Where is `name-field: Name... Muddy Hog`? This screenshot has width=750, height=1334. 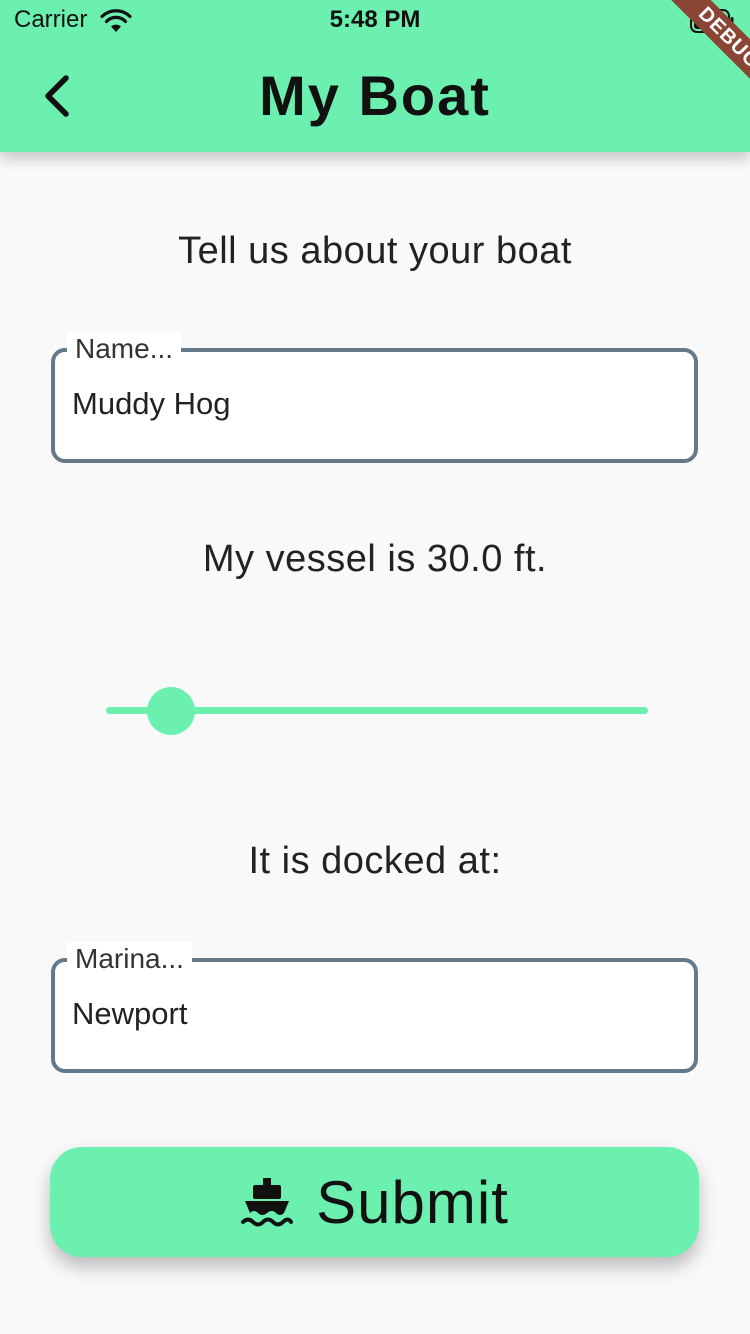
name-field: Name... Muddy Hog is located at coordinates (374, 397).